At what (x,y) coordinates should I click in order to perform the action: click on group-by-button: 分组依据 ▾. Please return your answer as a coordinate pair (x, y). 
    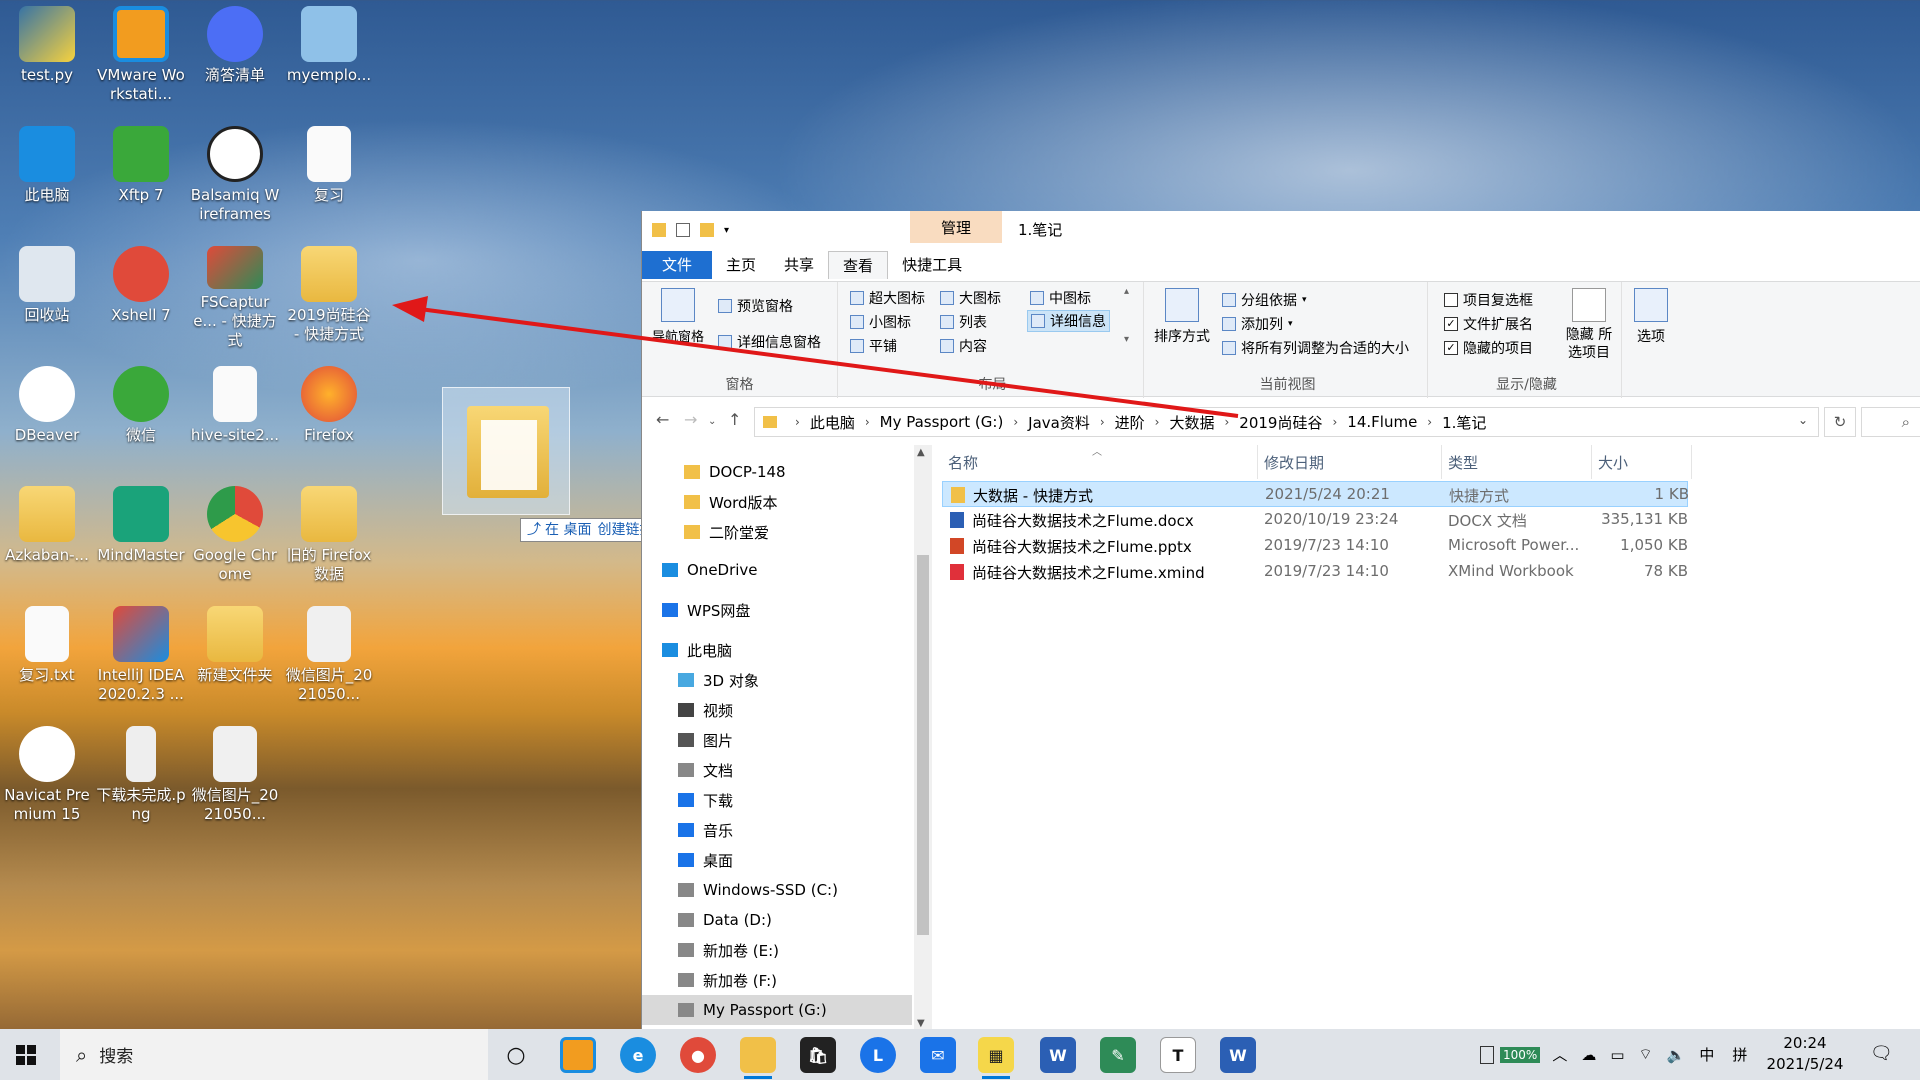
    Looking at the image, I should click on (1264, 300).